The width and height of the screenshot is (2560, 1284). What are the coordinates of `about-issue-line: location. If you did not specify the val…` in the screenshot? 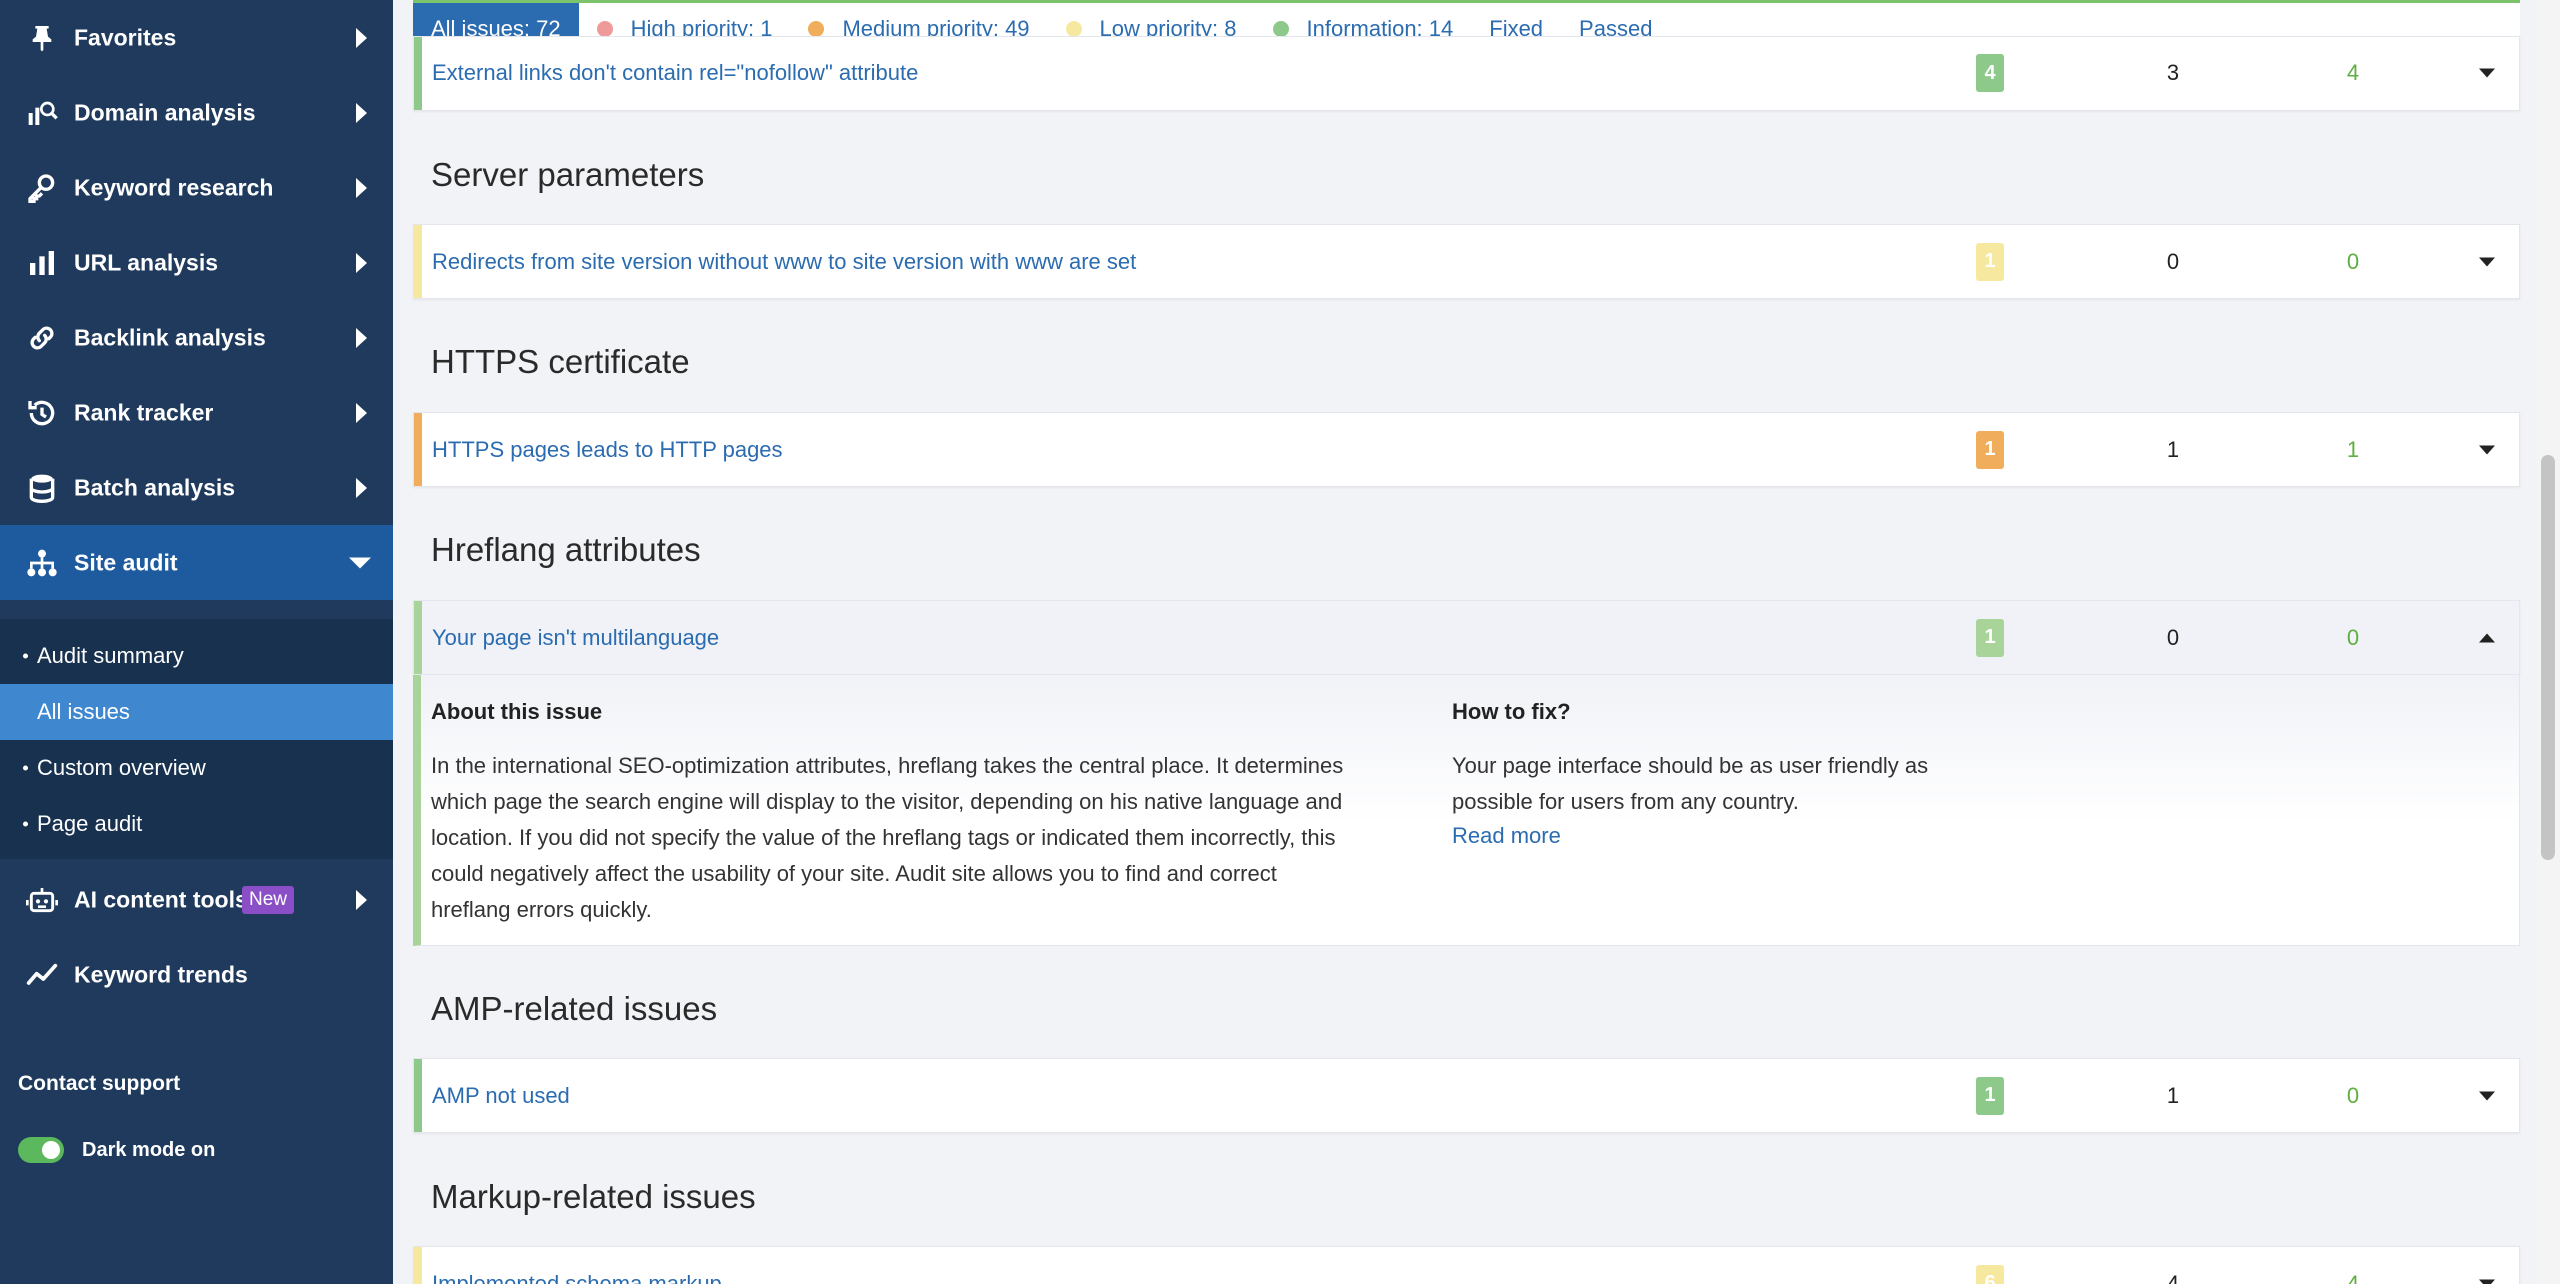 It's located at (883, 837).